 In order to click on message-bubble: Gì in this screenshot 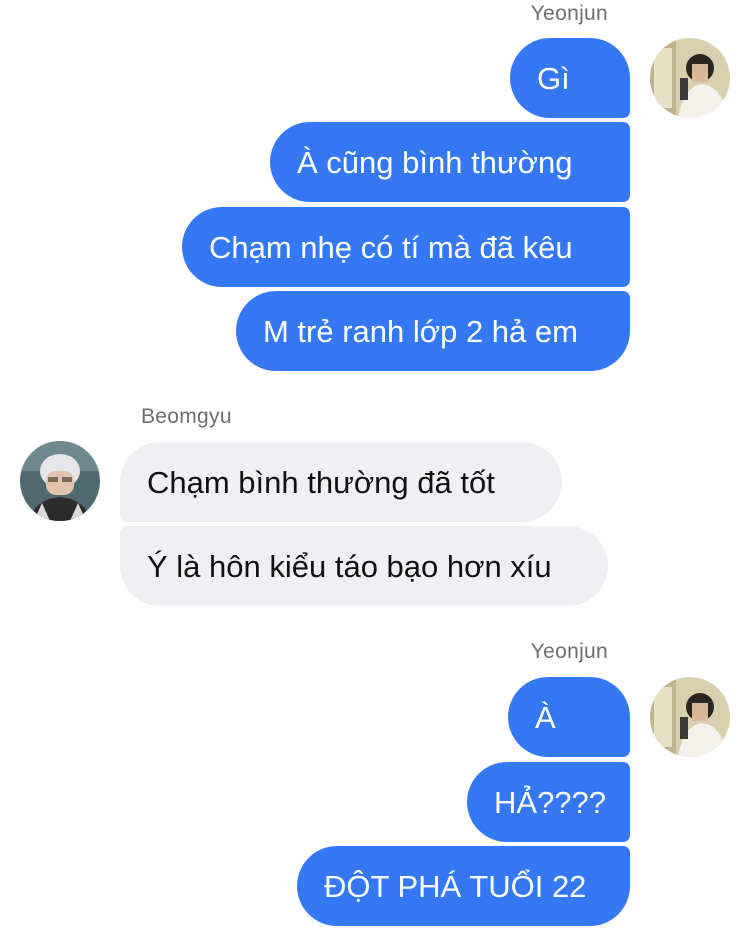, I will do `click(570, 78)`.